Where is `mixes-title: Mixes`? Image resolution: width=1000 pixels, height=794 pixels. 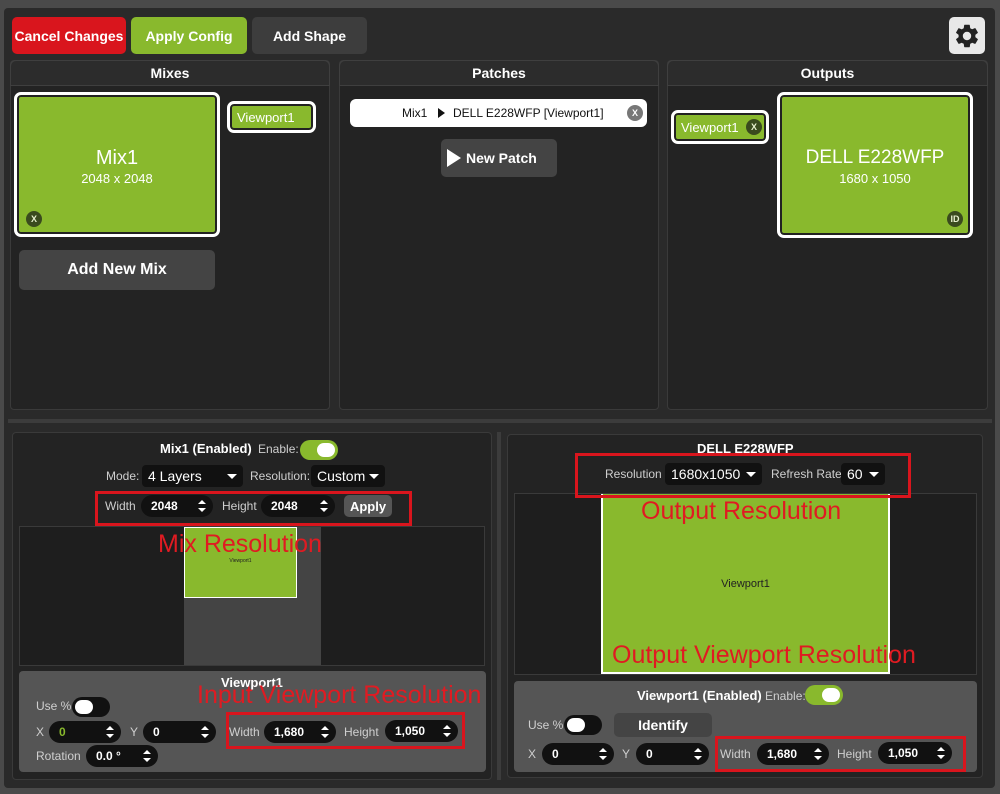 mixes-title: Mixes is located at coordinates (170, 73).